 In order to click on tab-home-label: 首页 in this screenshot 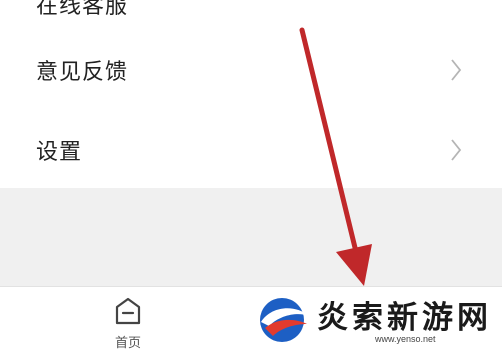, I will do `click(127, 343)`.